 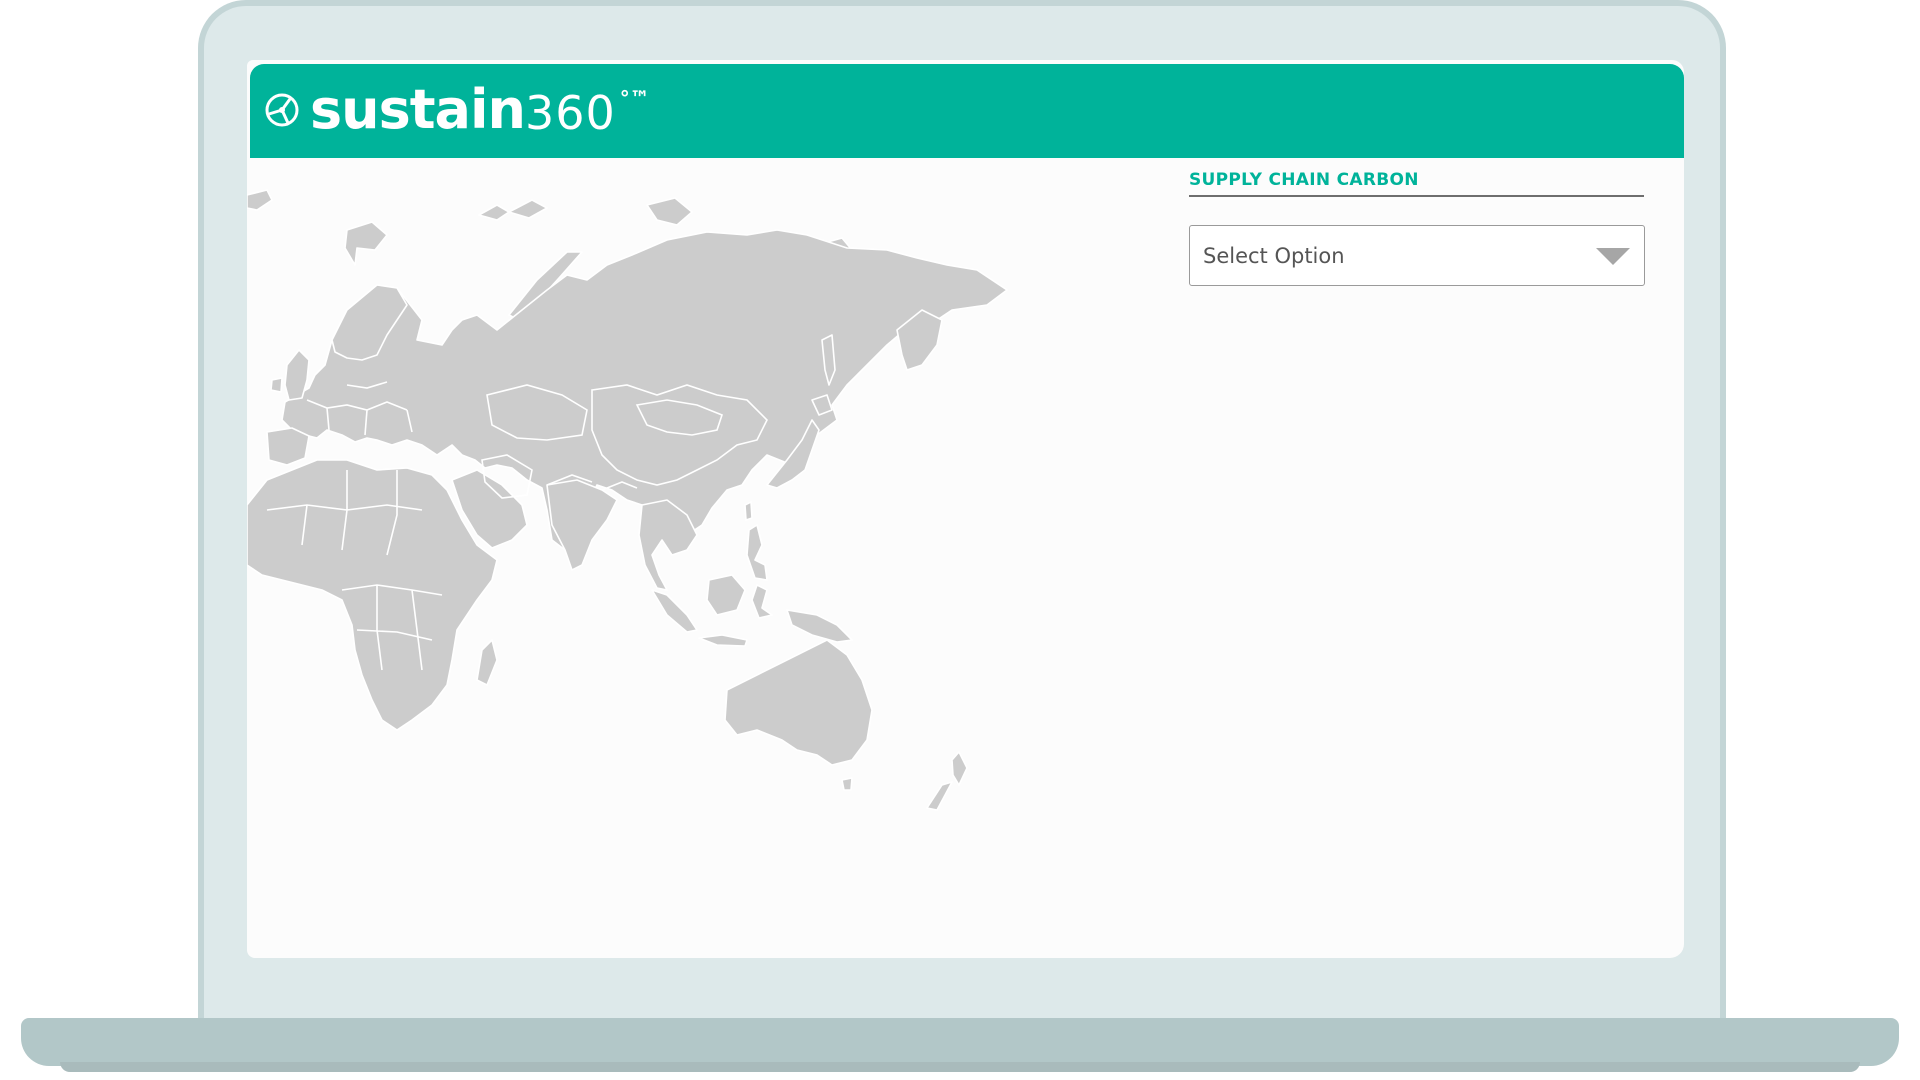 I want to click on map-island-philippines, so click(x=757, y=552).